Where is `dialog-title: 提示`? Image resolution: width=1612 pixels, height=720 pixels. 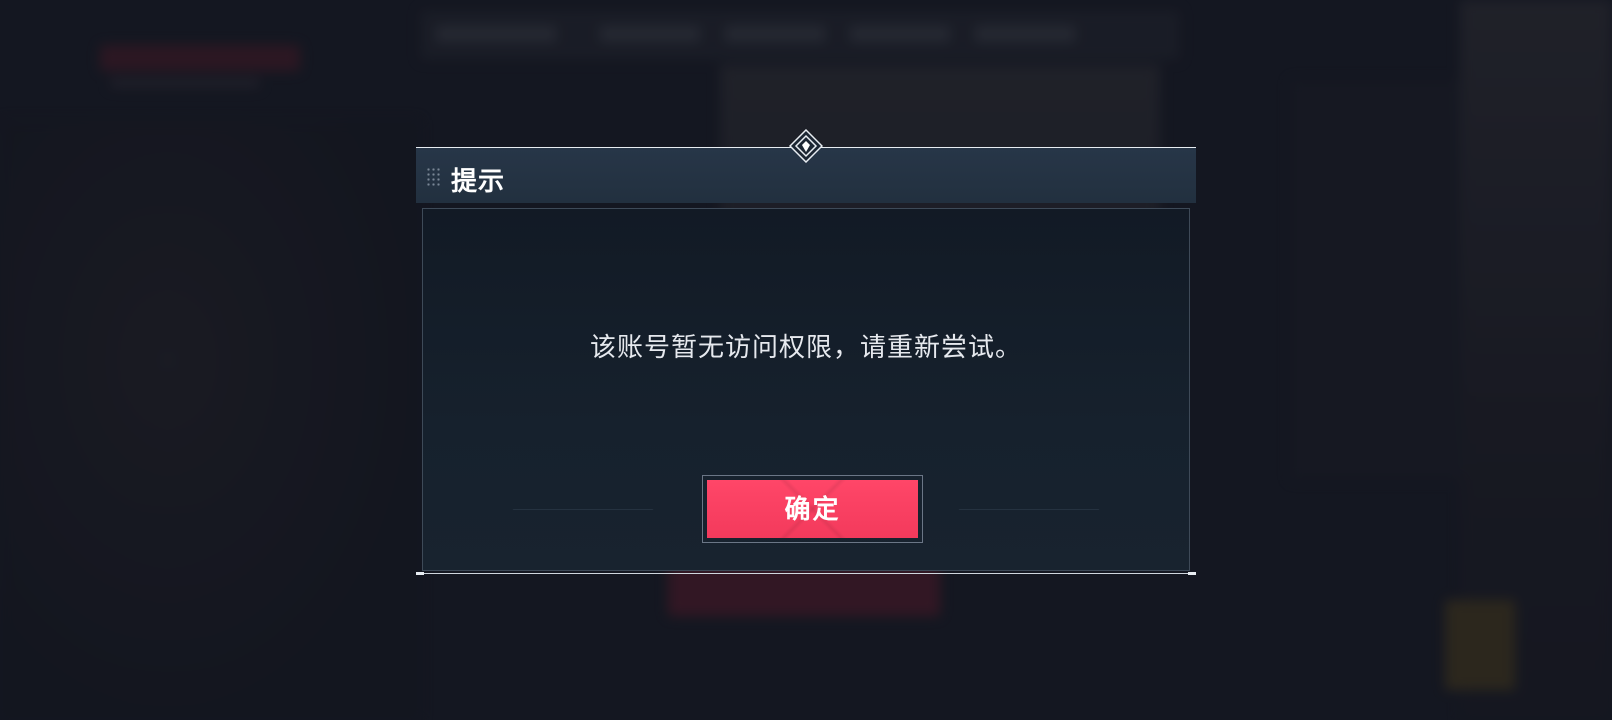 dialog-title: 提示 is located at coordinates (478, 182).